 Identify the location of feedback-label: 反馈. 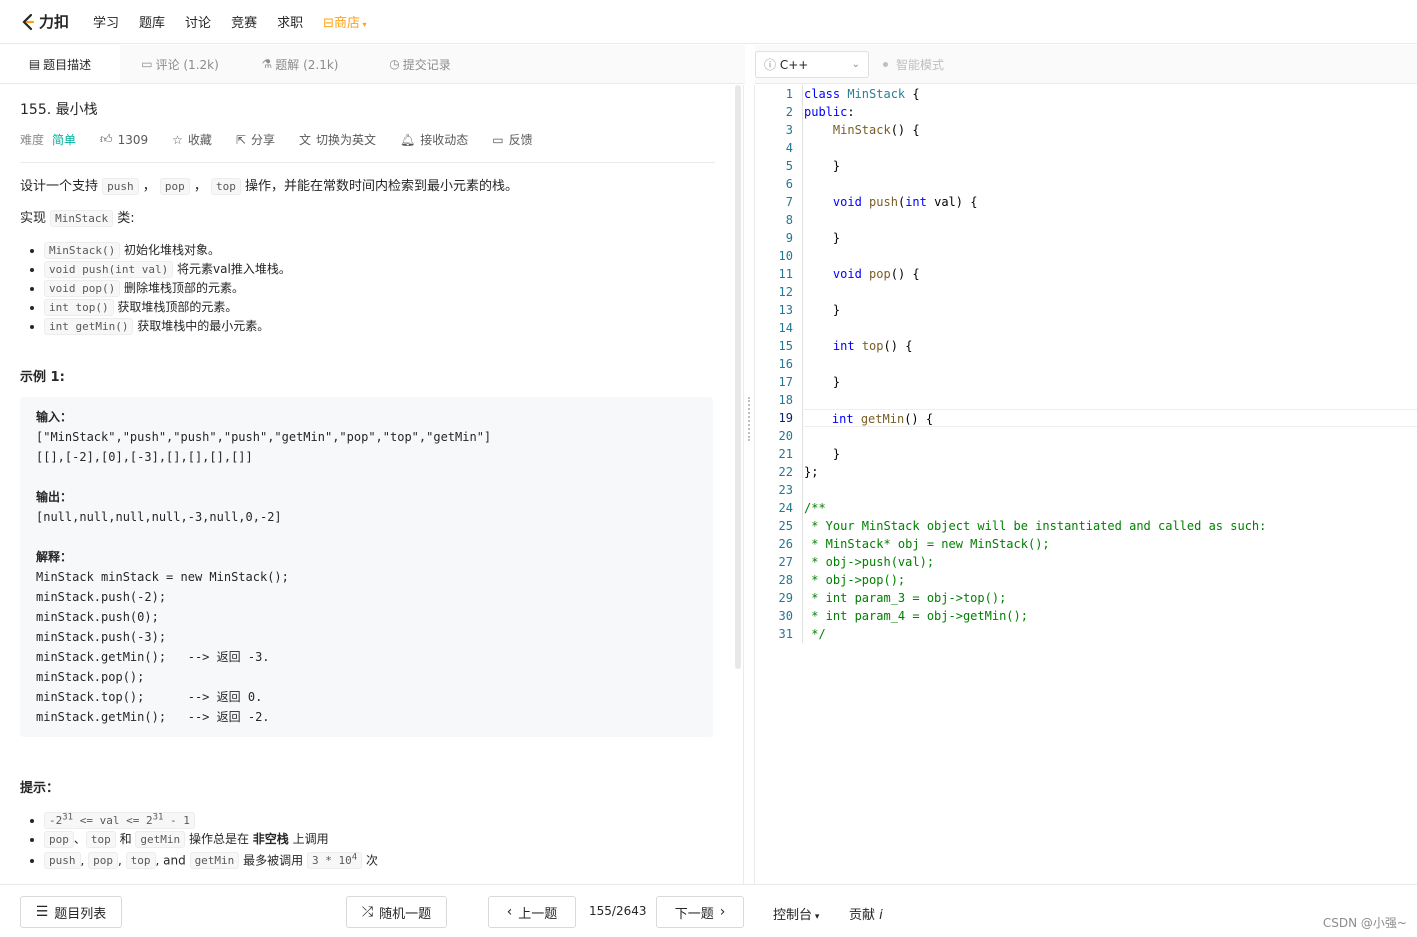
(520, 140).